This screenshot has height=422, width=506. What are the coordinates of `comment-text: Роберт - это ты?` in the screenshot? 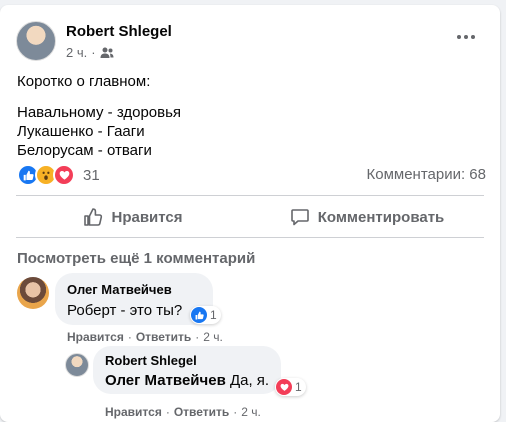 It's located at (125, 310).